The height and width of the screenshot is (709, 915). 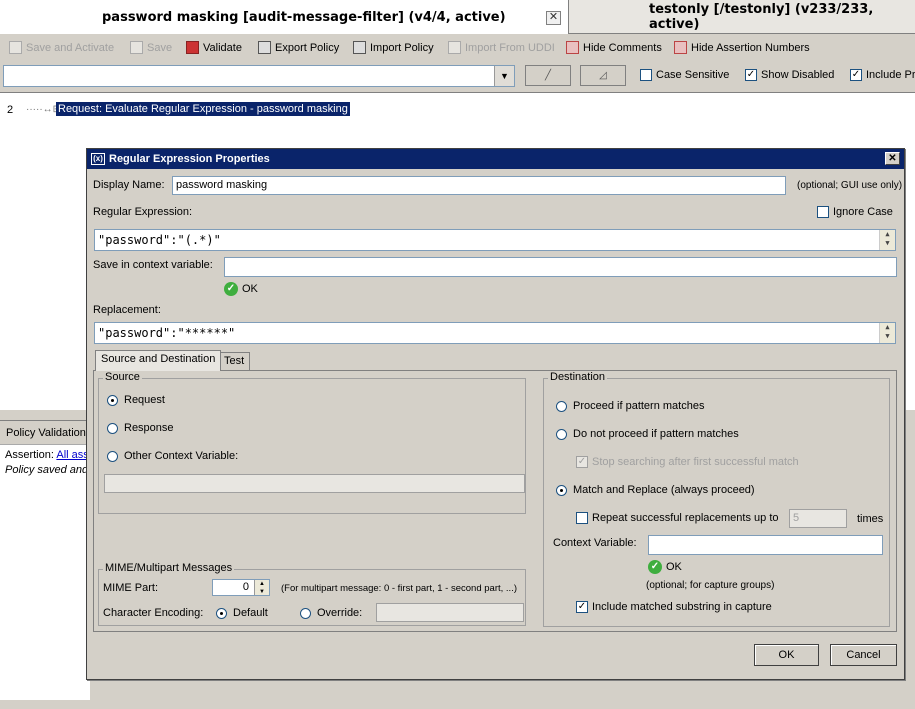 I want to click on regex-input: "password":"(.*)" ▲ ▼, so click(x=495, y=240).